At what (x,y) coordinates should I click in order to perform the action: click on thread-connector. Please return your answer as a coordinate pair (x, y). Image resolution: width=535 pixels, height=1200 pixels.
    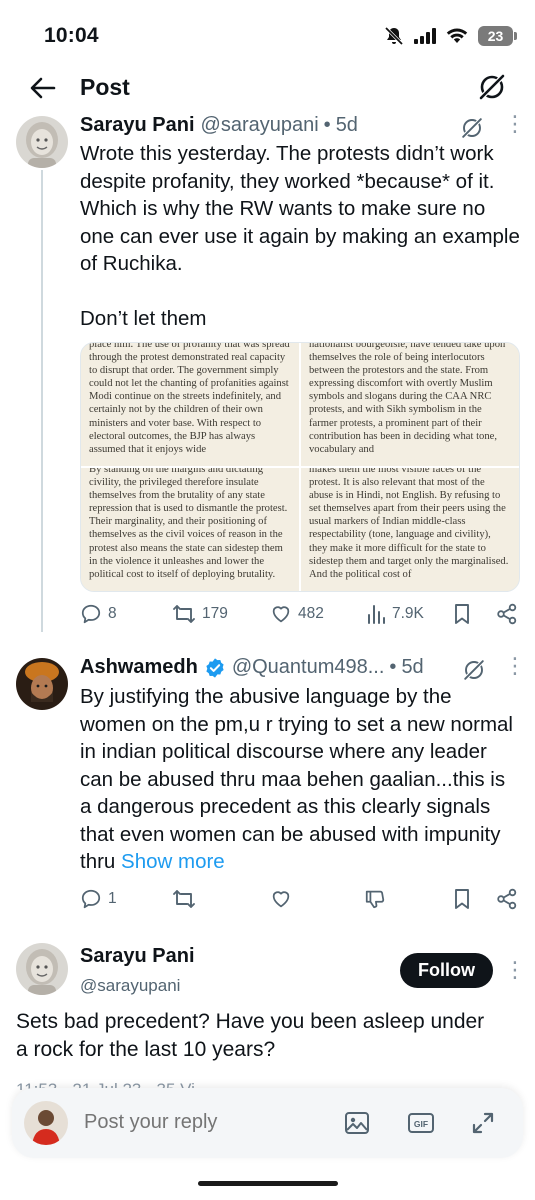
    Looking at the image, I should click on (42, 401).